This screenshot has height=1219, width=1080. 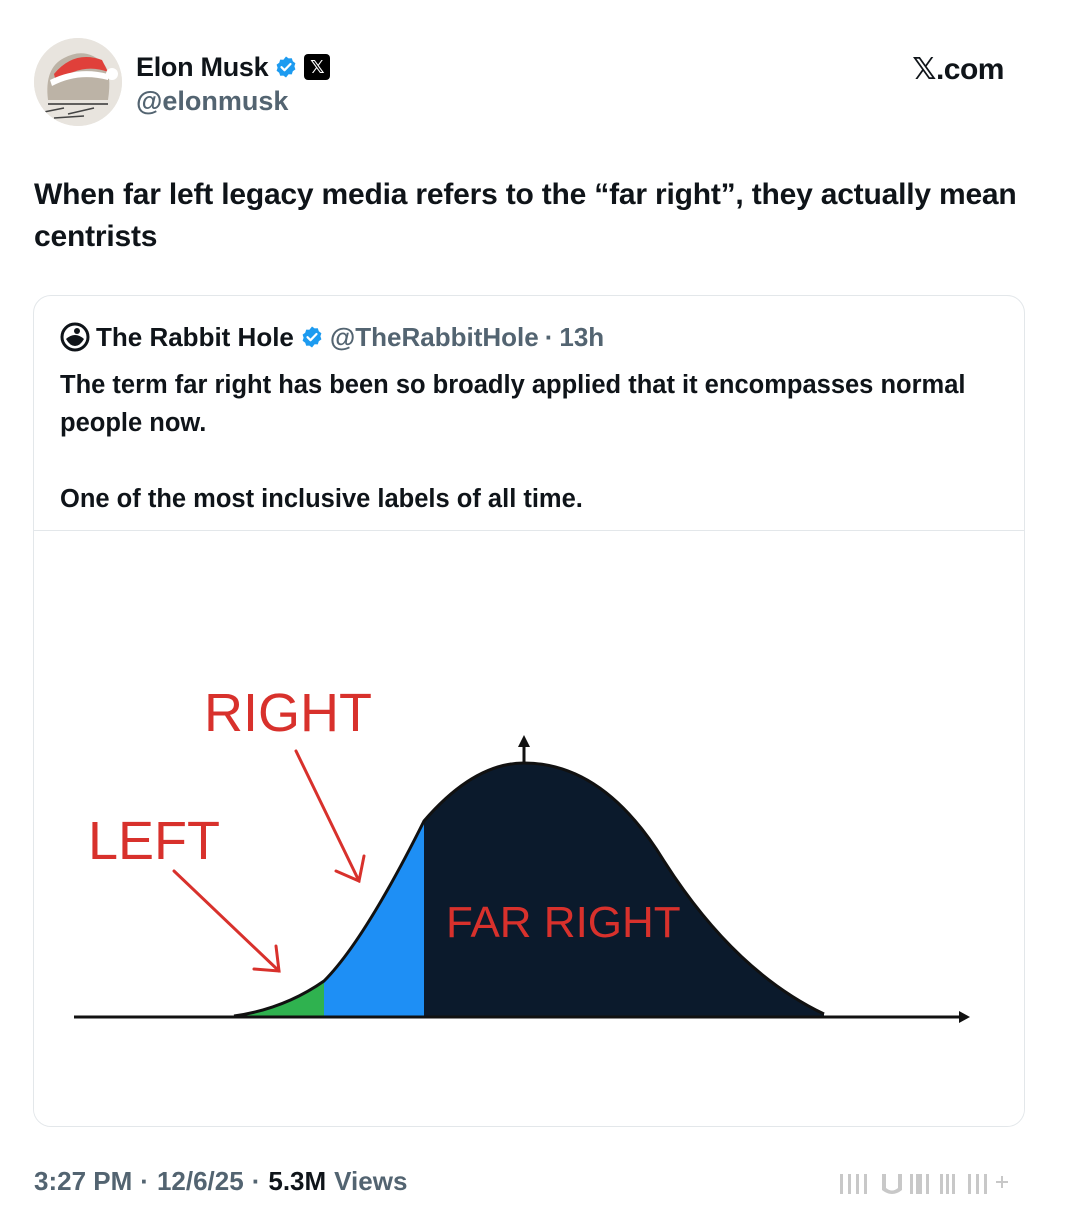 What do you see at coordinates (371, 1181) in the screenshot?
I see `views-label: Views` at bounding box center [371, 1181].